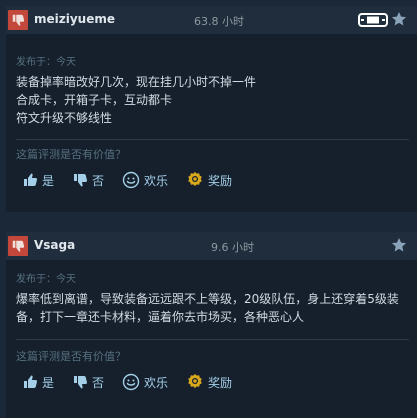 The width and height of the screenshot is (417, 418). I want to click on steam-deck-icon, so click(373, 20).